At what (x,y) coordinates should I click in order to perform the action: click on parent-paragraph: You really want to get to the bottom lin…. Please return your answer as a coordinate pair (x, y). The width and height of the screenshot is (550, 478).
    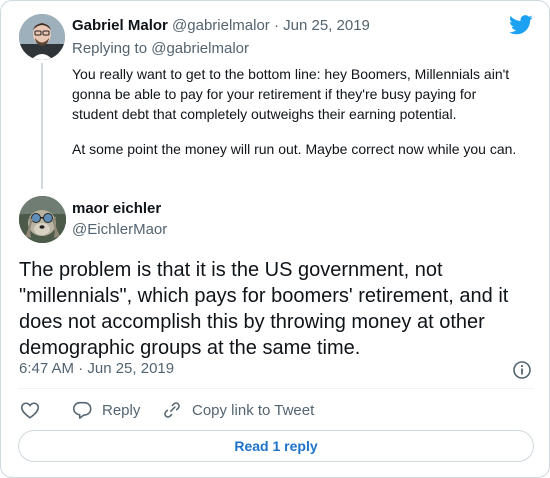
    Looking at the image, I should click on (291, 94).